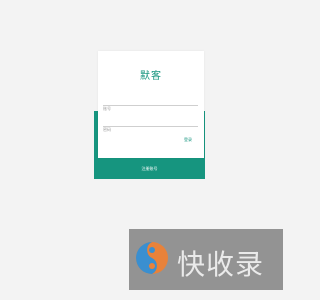 This screenshot has width=320, height=300. I want to click on login-button: 登录, so click(188, 140).